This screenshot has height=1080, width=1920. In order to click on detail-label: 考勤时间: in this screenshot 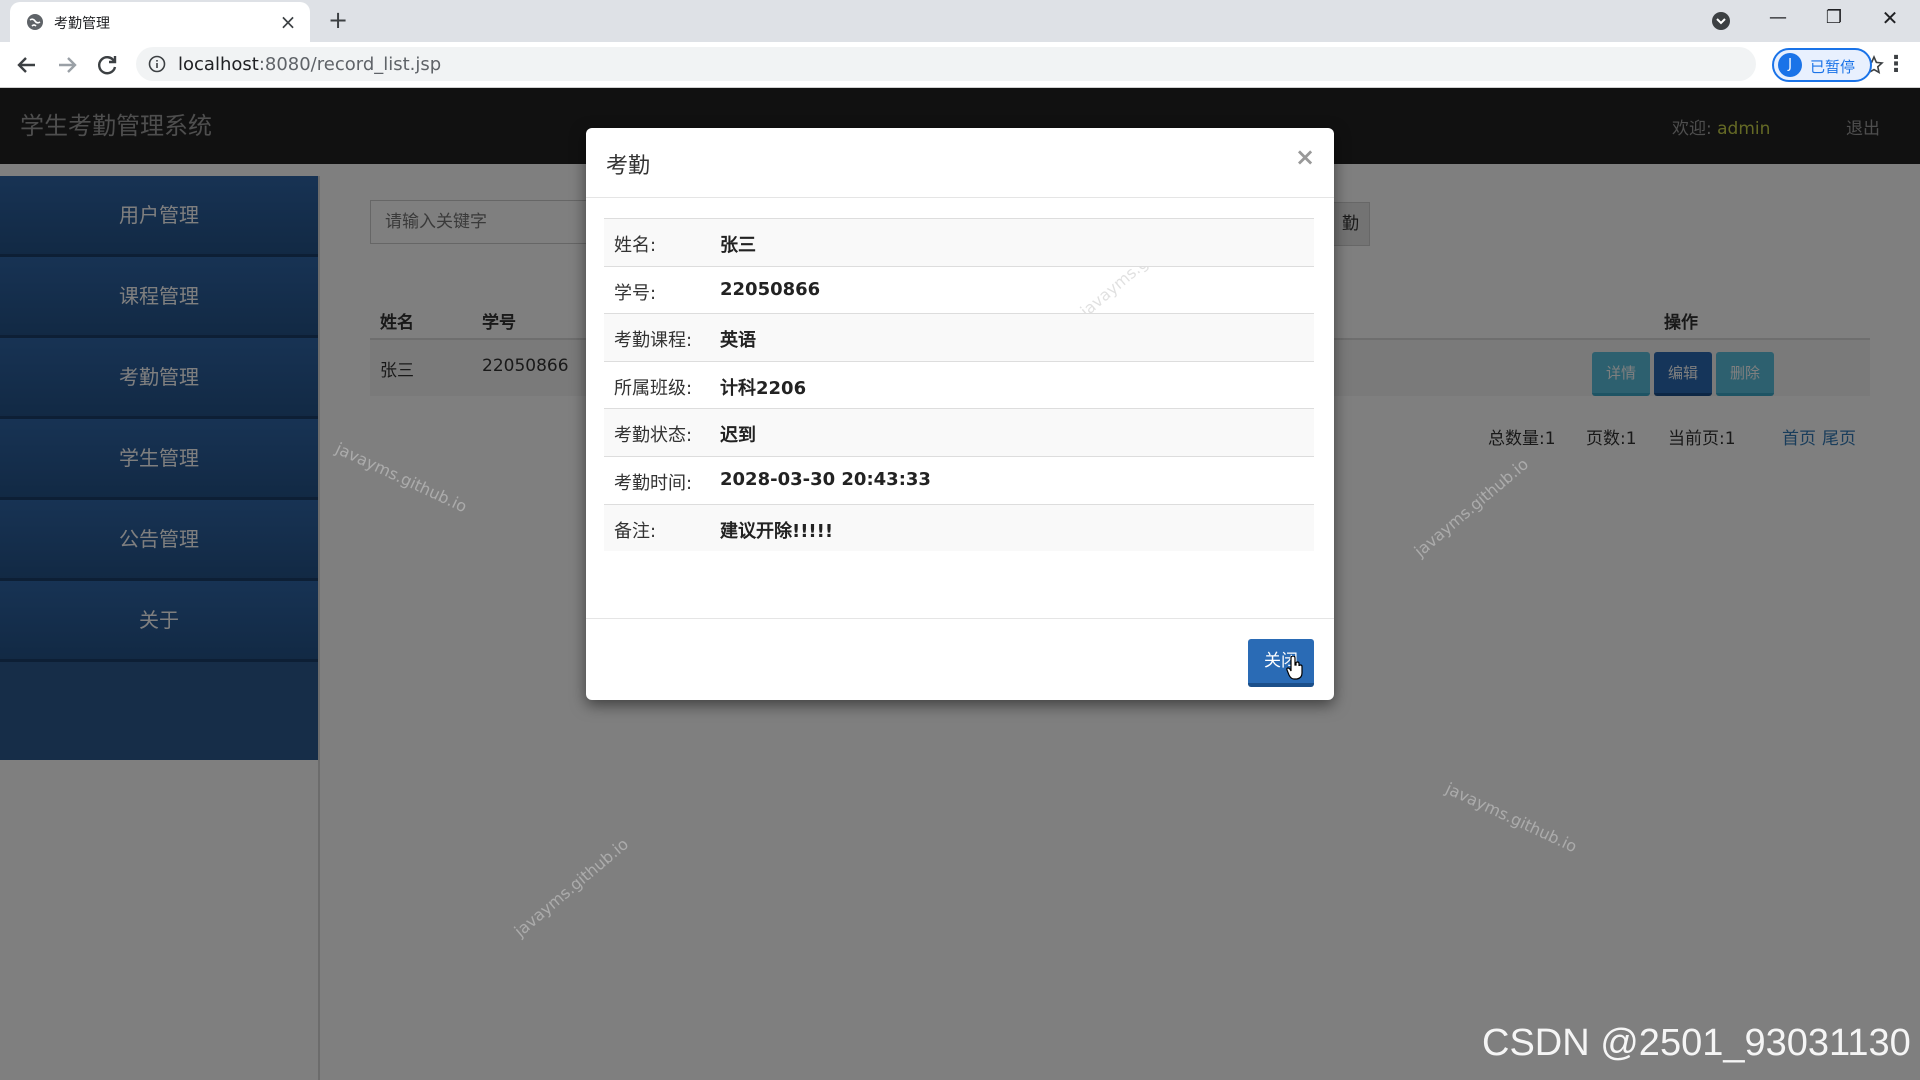, I will do `click(653, 483)`.